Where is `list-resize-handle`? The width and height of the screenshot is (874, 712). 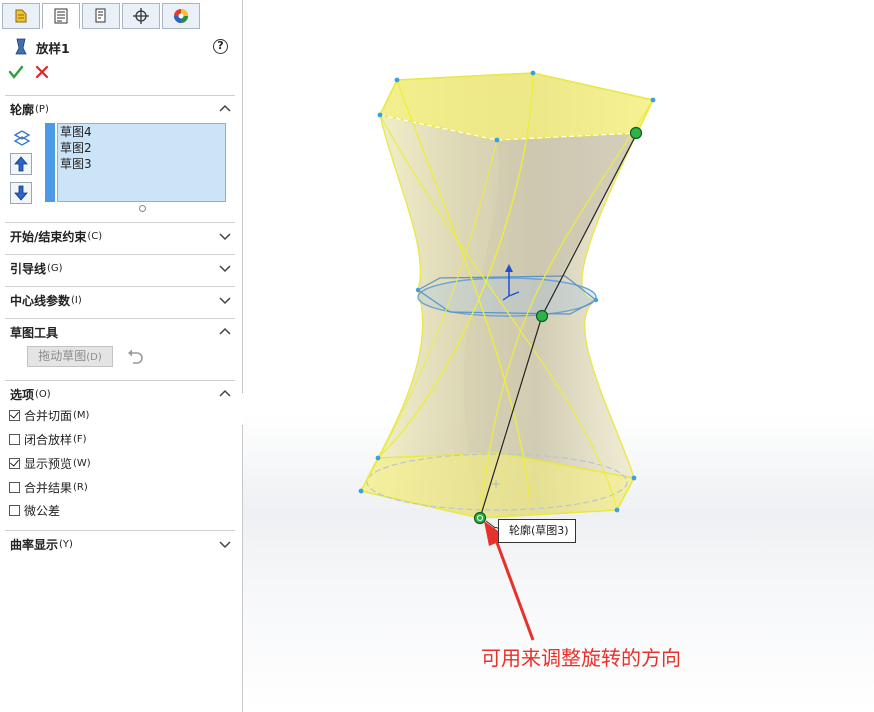 list-resize-handle is located at coordinates (142, 208).